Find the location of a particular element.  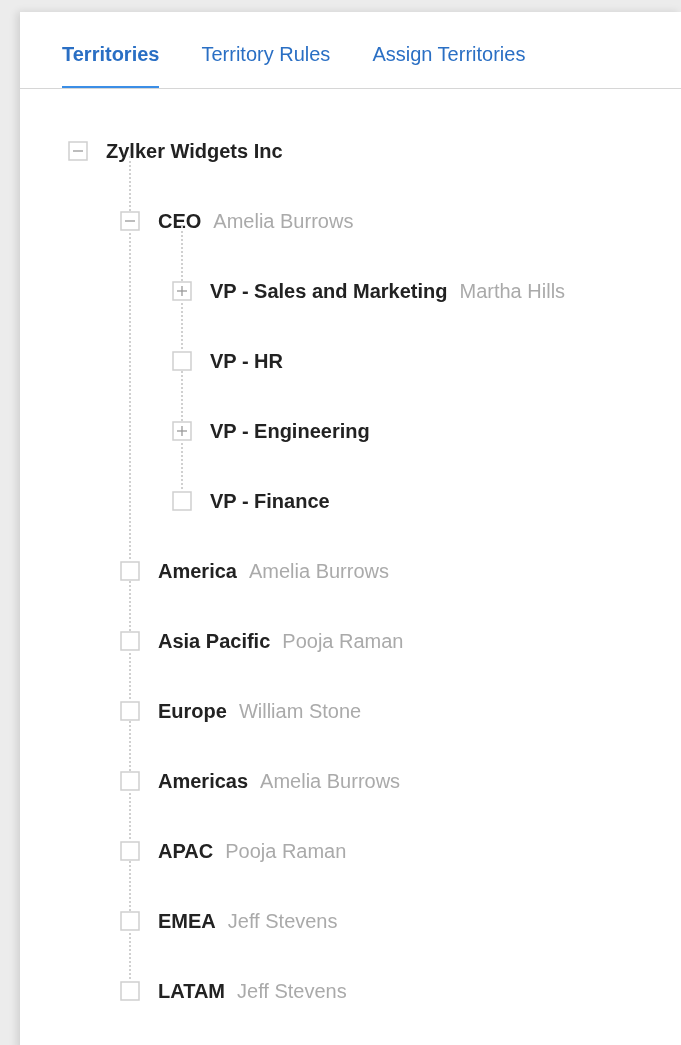

tab: Assign Territories is located at coordinates (449, 65).